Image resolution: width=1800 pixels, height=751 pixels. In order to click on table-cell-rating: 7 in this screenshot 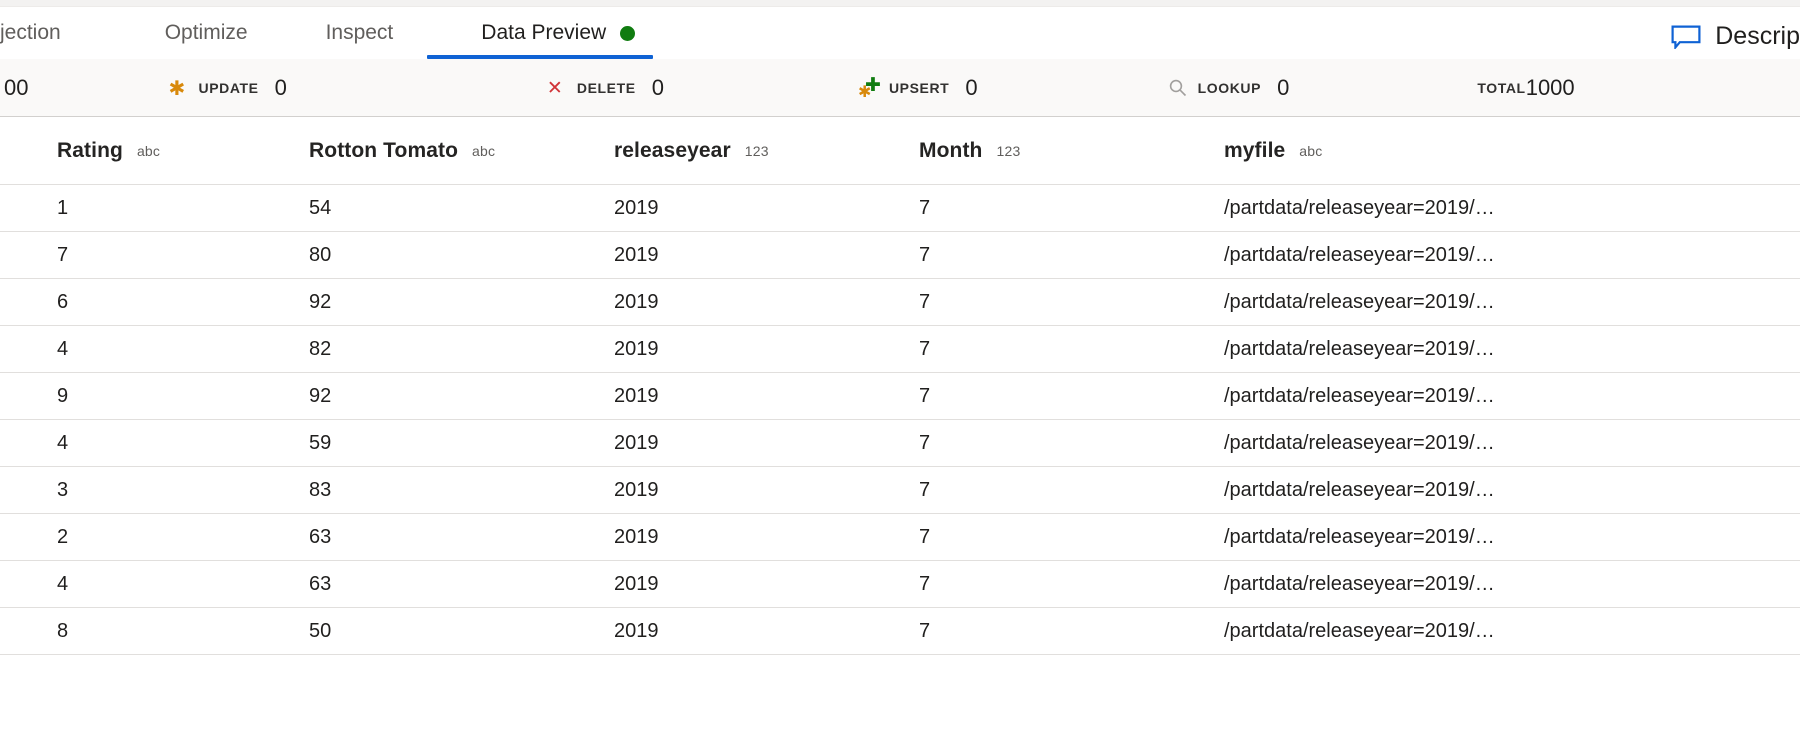, I will do `click(152, 255)`.